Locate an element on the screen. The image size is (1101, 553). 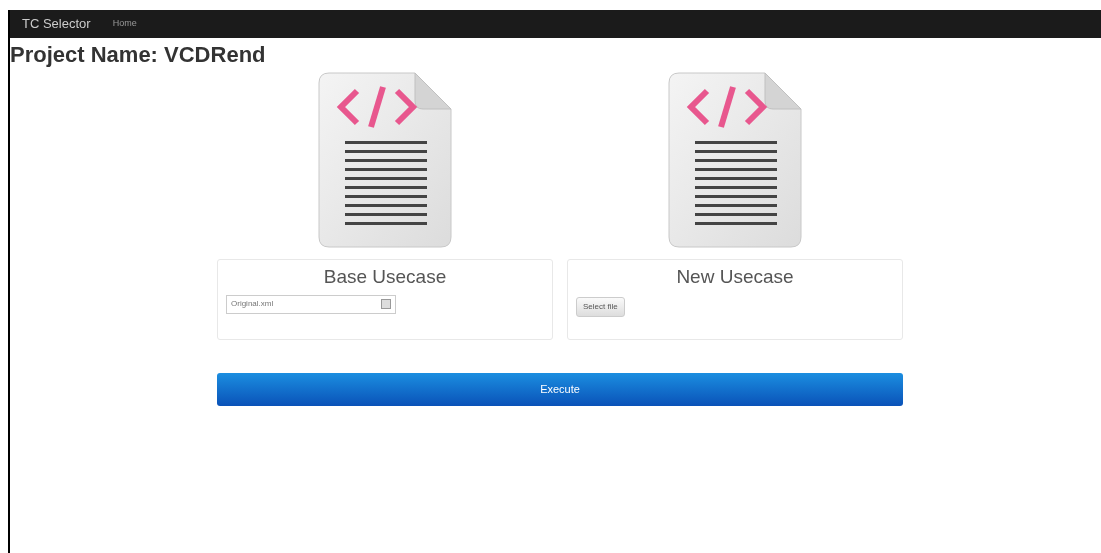
brand-link: TC Selector is located at coordinates (56, 24).